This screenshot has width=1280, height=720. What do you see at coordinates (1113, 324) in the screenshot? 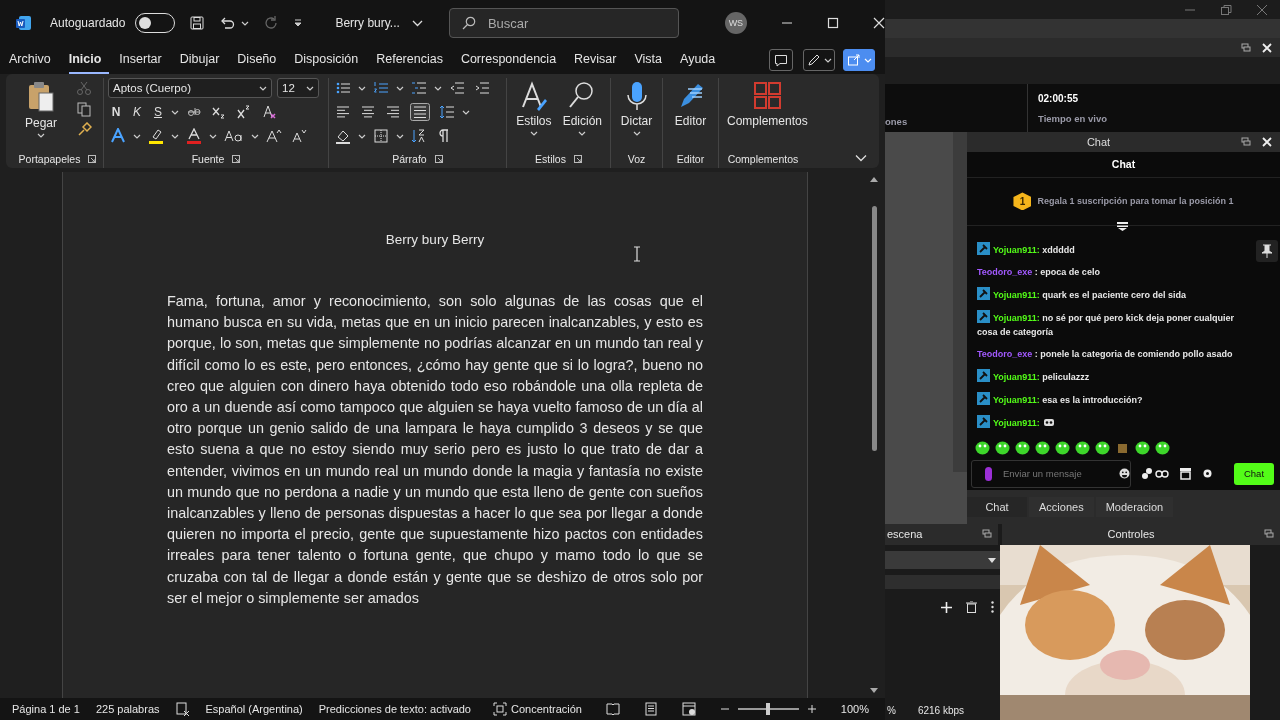
I see `chat-message: Yojuan911: no sé por qué pero kick deja poner cualquier cosa de categoría` at bounding box center [1113, 324].